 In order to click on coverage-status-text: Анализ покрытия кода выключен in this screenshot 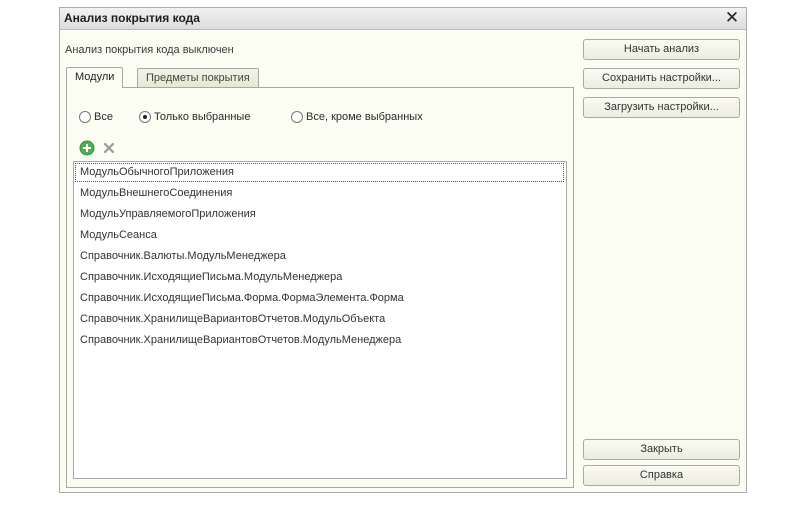, I will do `click(149, 50)`.